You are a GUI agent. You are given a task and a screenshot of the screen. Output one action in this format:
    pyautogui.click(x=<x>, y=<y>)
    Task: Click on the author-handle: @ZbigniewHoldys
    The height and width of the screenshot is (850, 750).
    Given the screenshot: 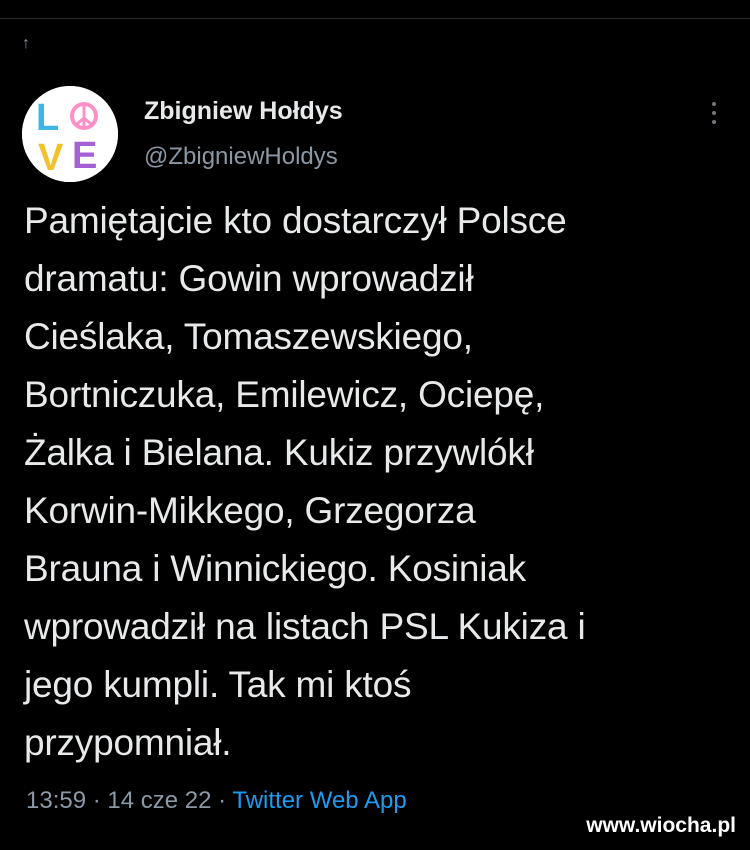 What is the action you would take?
    pyautogui.click(x=241, y=157)
    